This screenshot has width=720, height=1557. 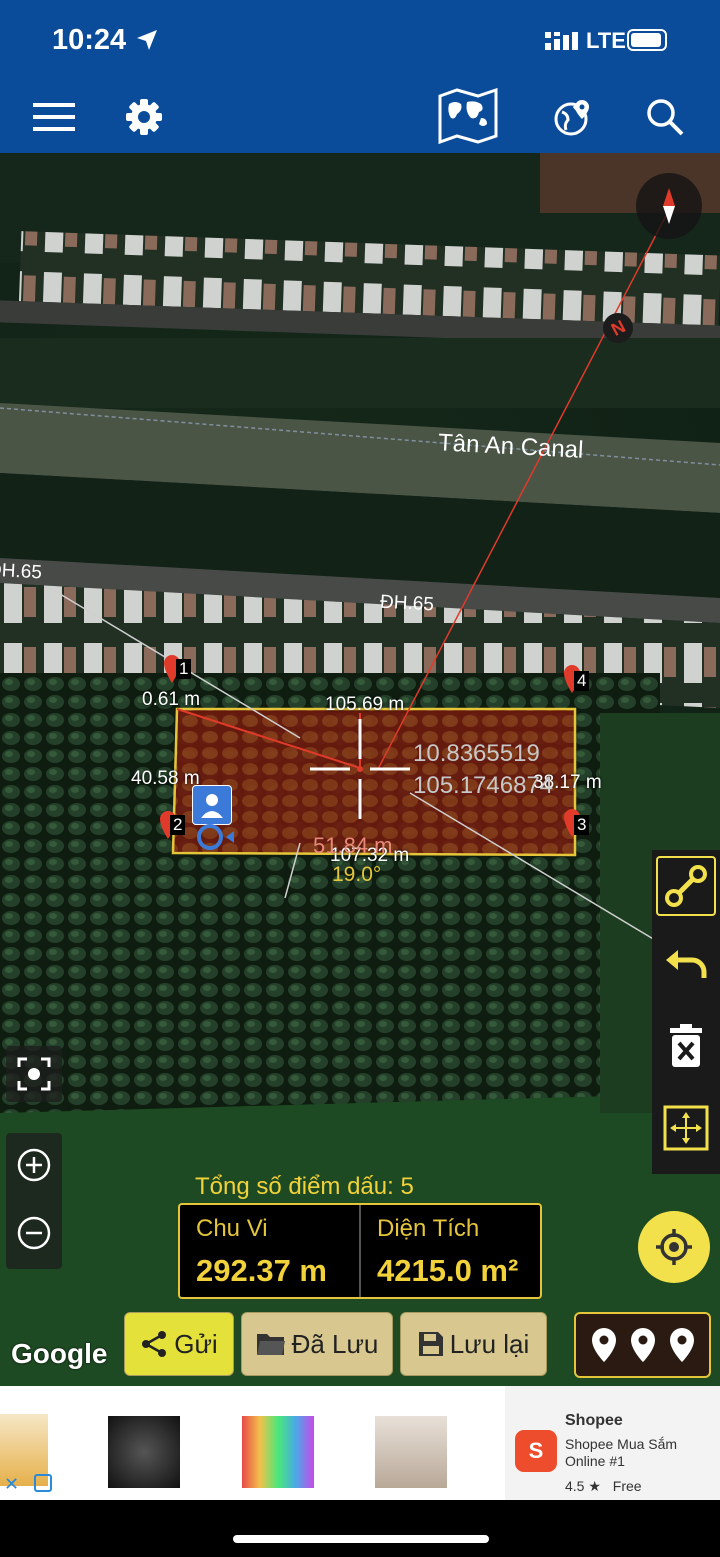 What do you see at coordinates (304, 1186) in the screenshot?
I see `marker-count-label: Tổng số điểm dấu: 5` at bounding box center [304, 1186].